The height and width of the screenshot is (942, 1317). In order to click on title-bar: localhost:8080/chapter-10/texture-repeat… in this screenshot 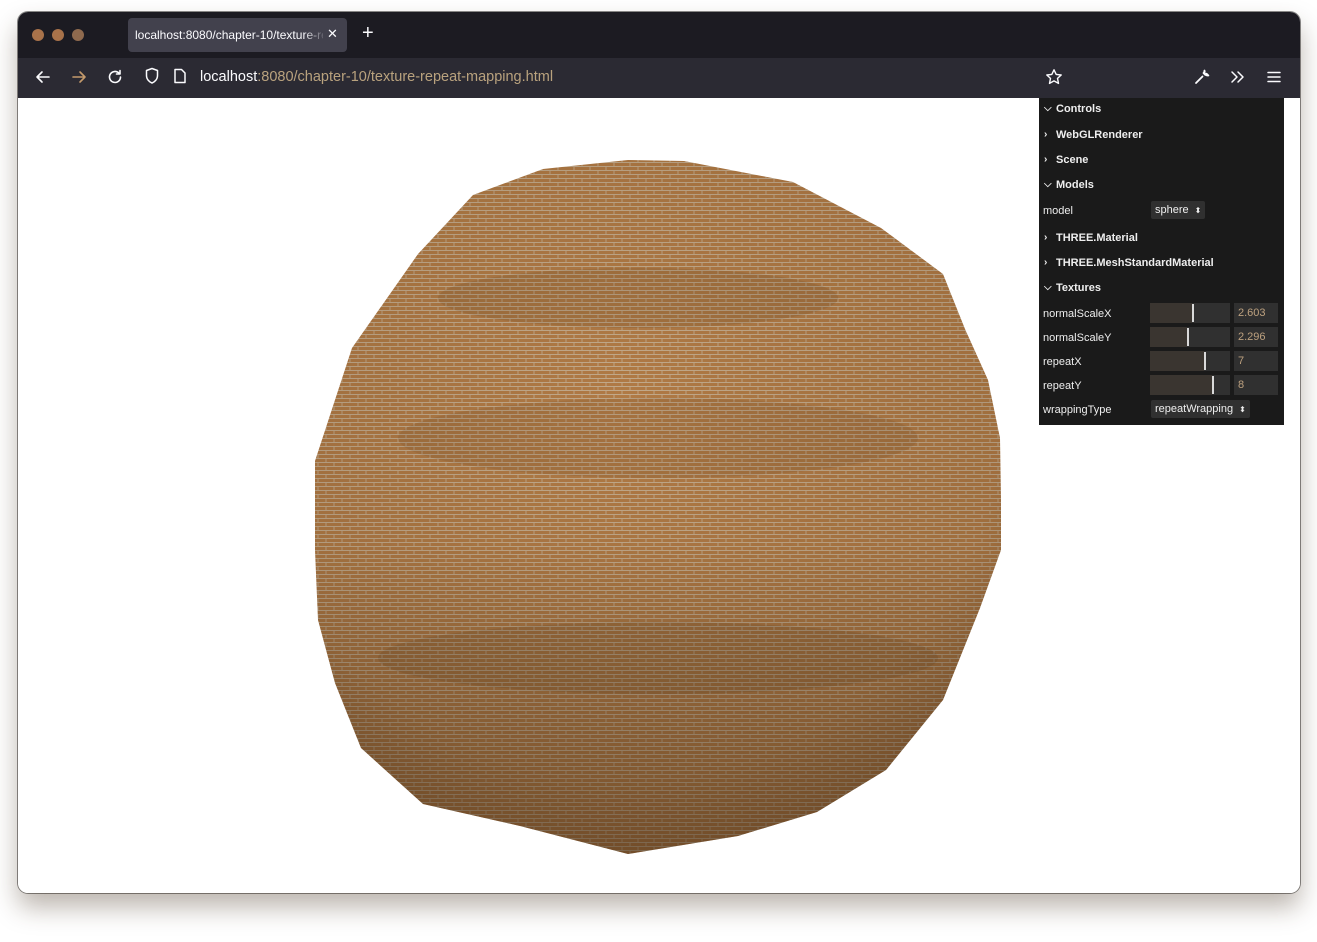, I will do `click(659, 35)`.